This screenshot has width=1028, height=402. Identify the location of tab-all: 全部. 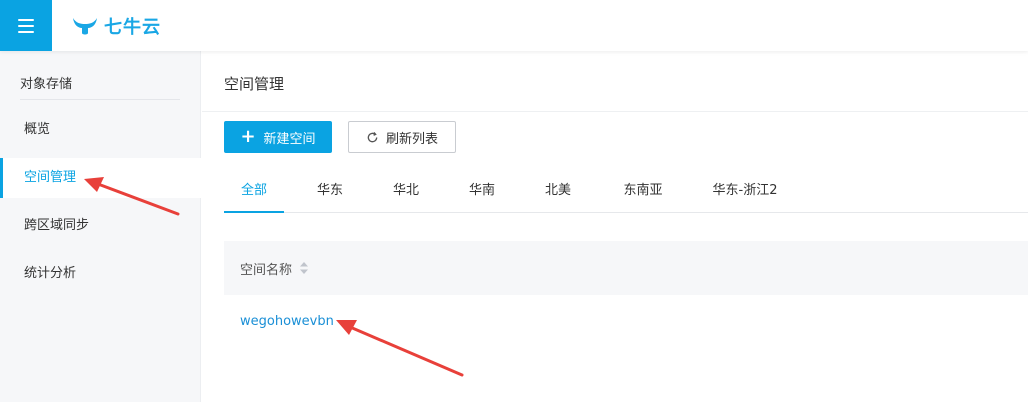
(254, 192).